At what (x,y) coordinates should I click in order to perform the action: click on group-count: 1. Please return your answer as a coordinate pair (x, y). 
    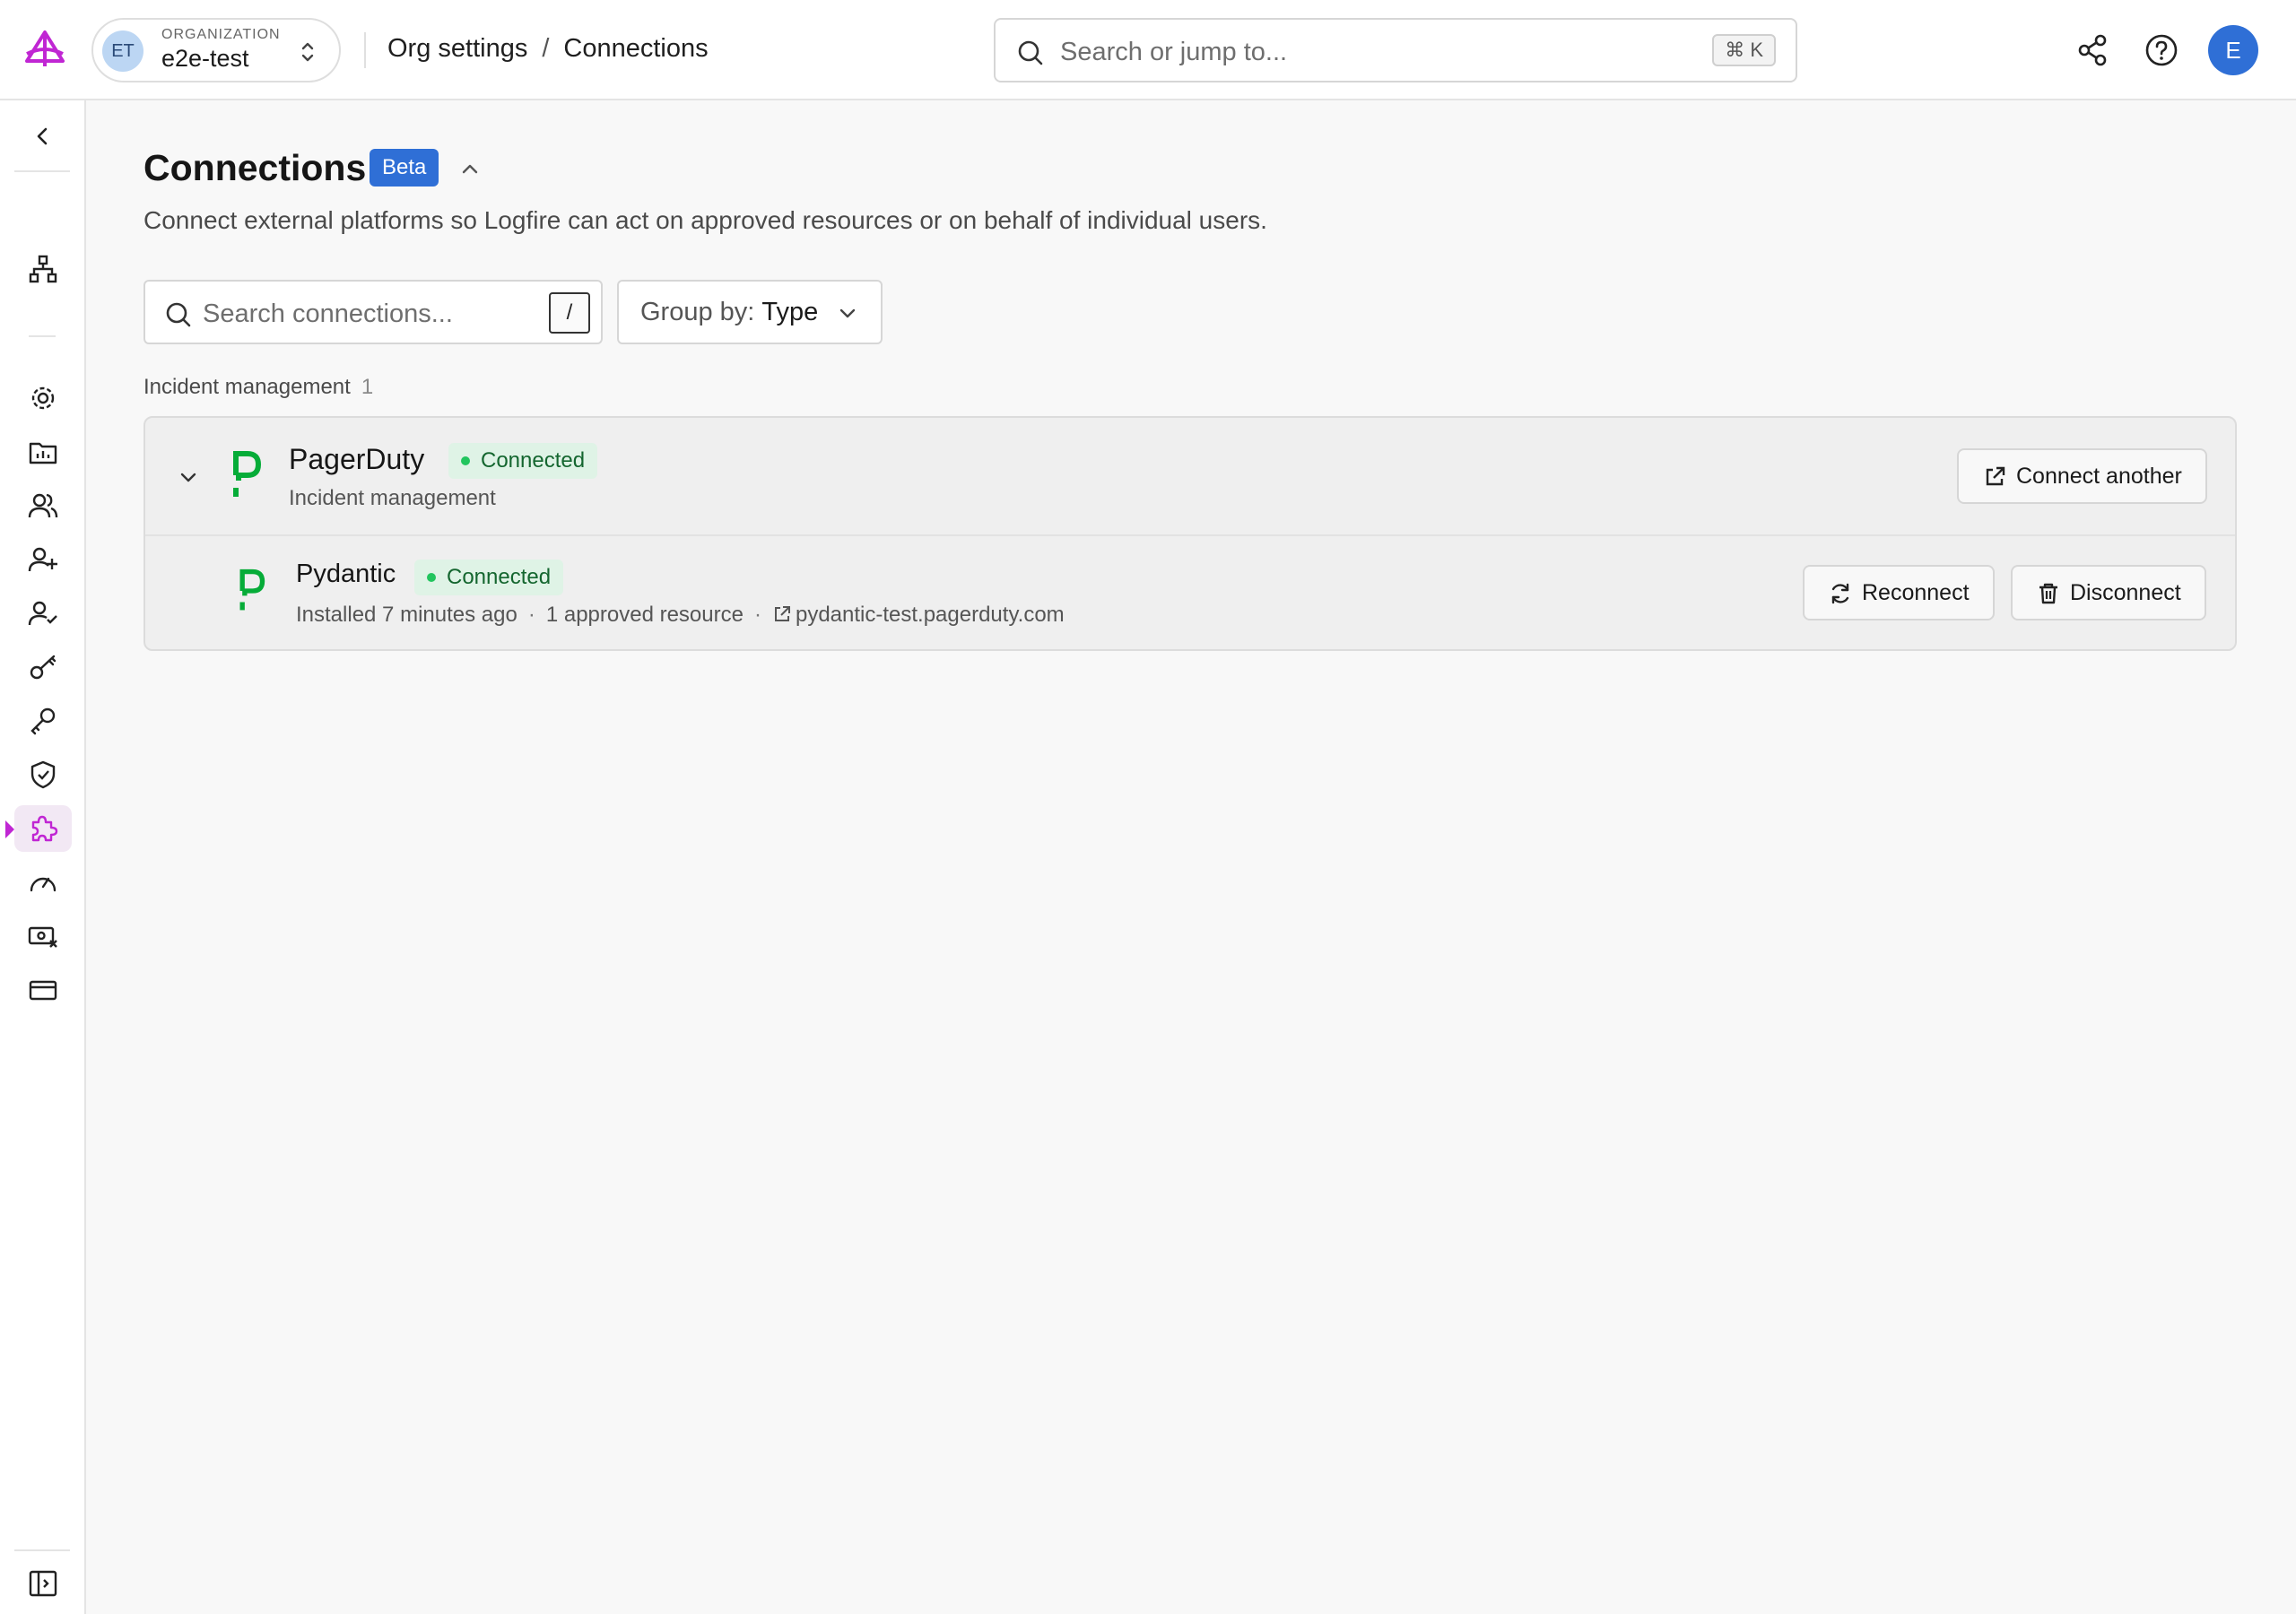
    Looking at the image, I should click on (367, 387).